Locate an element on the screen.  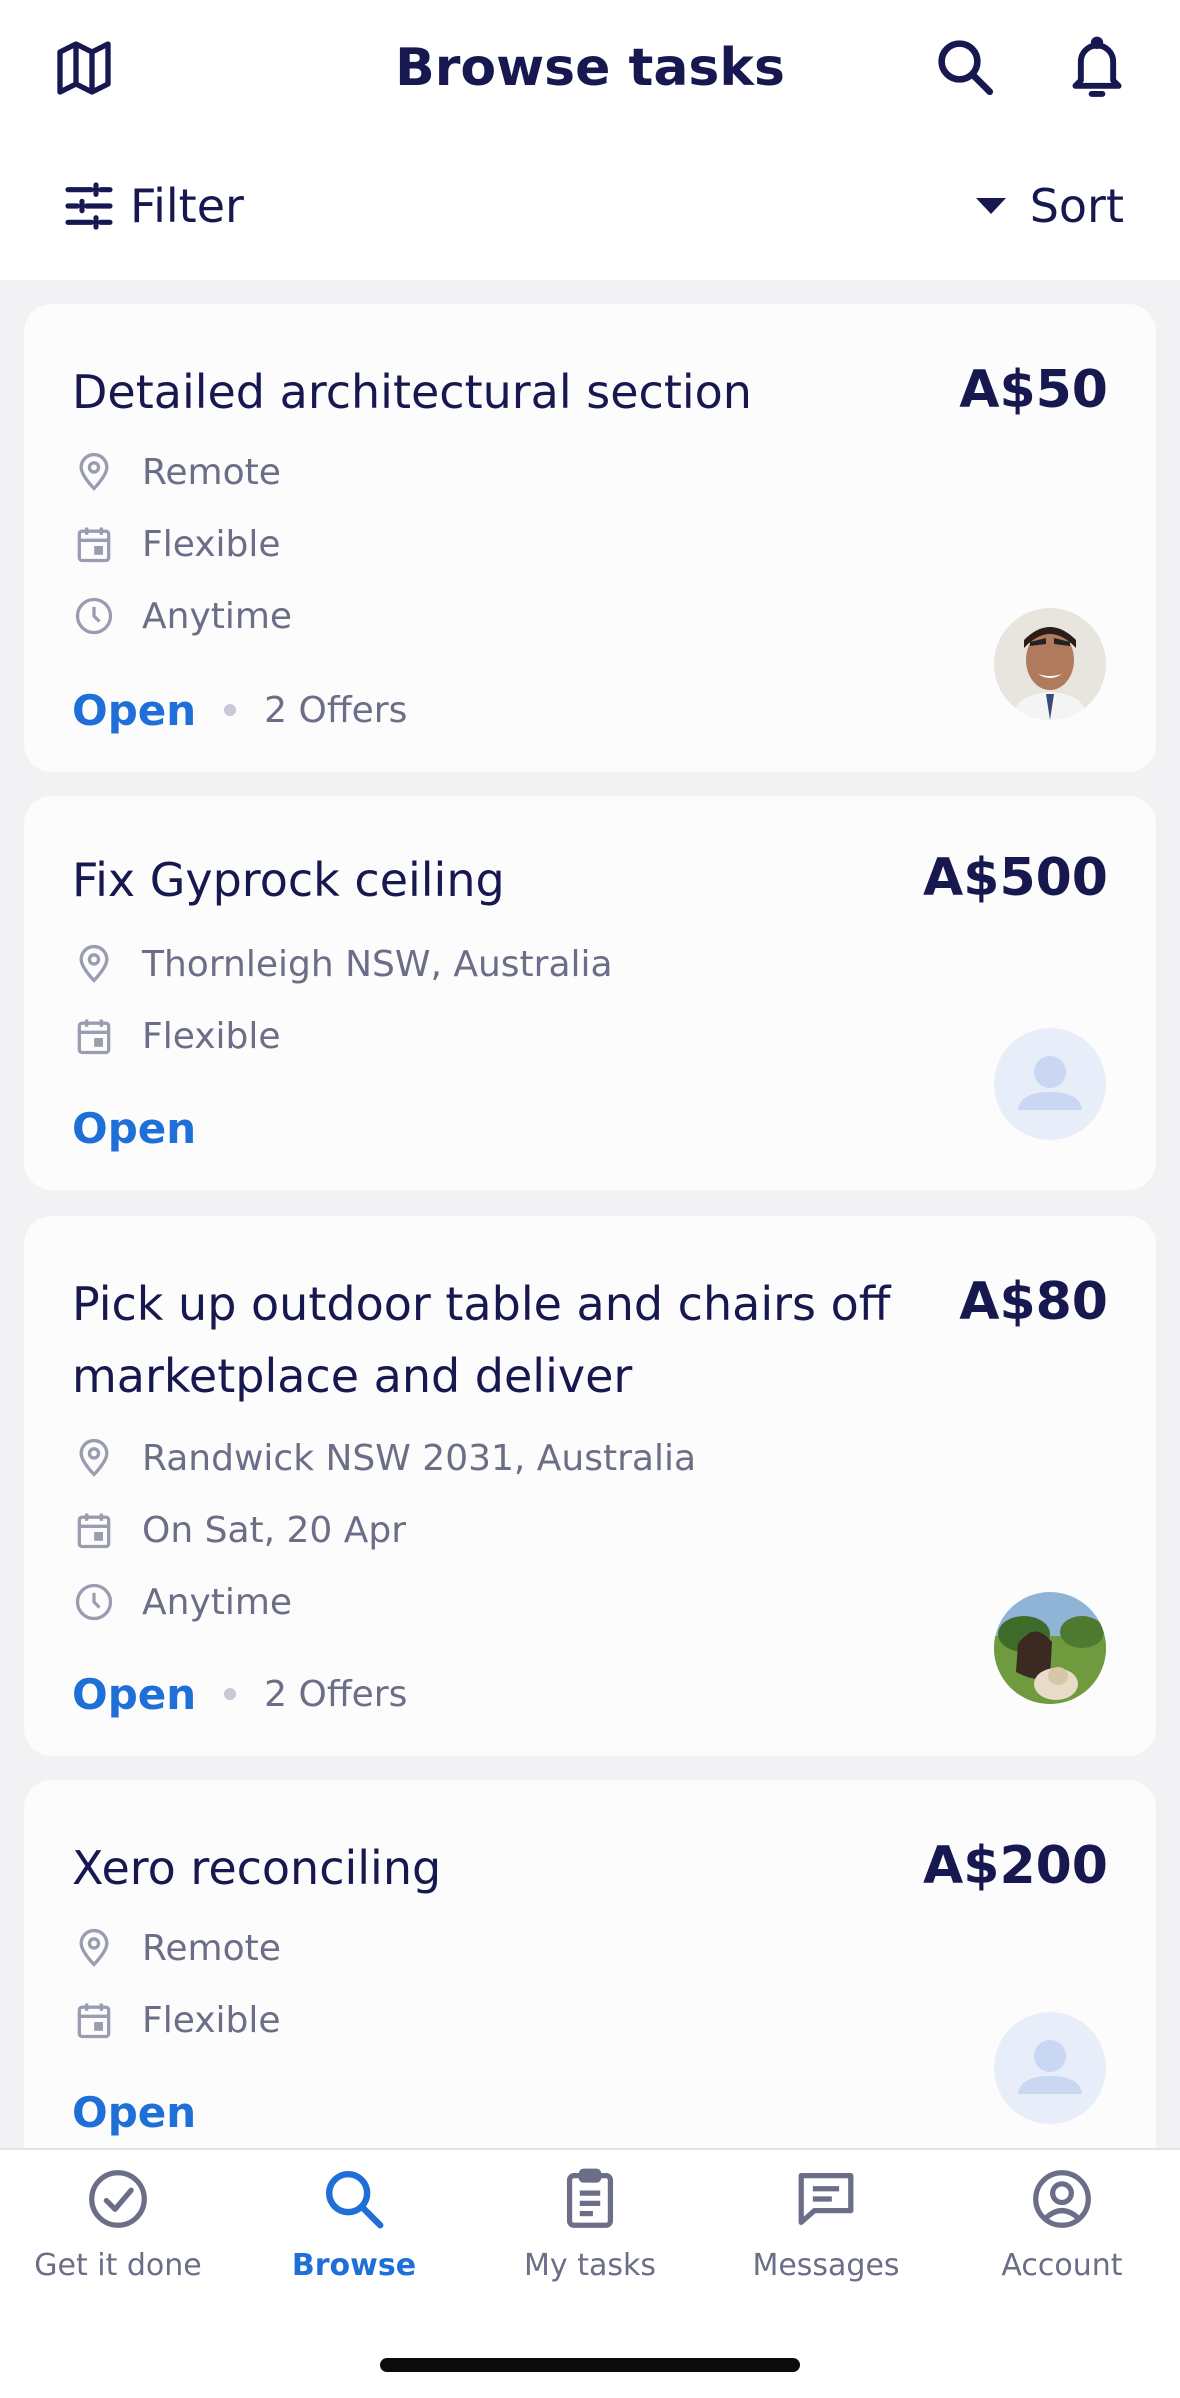
message-icon is located at coordinates (826, 2199).